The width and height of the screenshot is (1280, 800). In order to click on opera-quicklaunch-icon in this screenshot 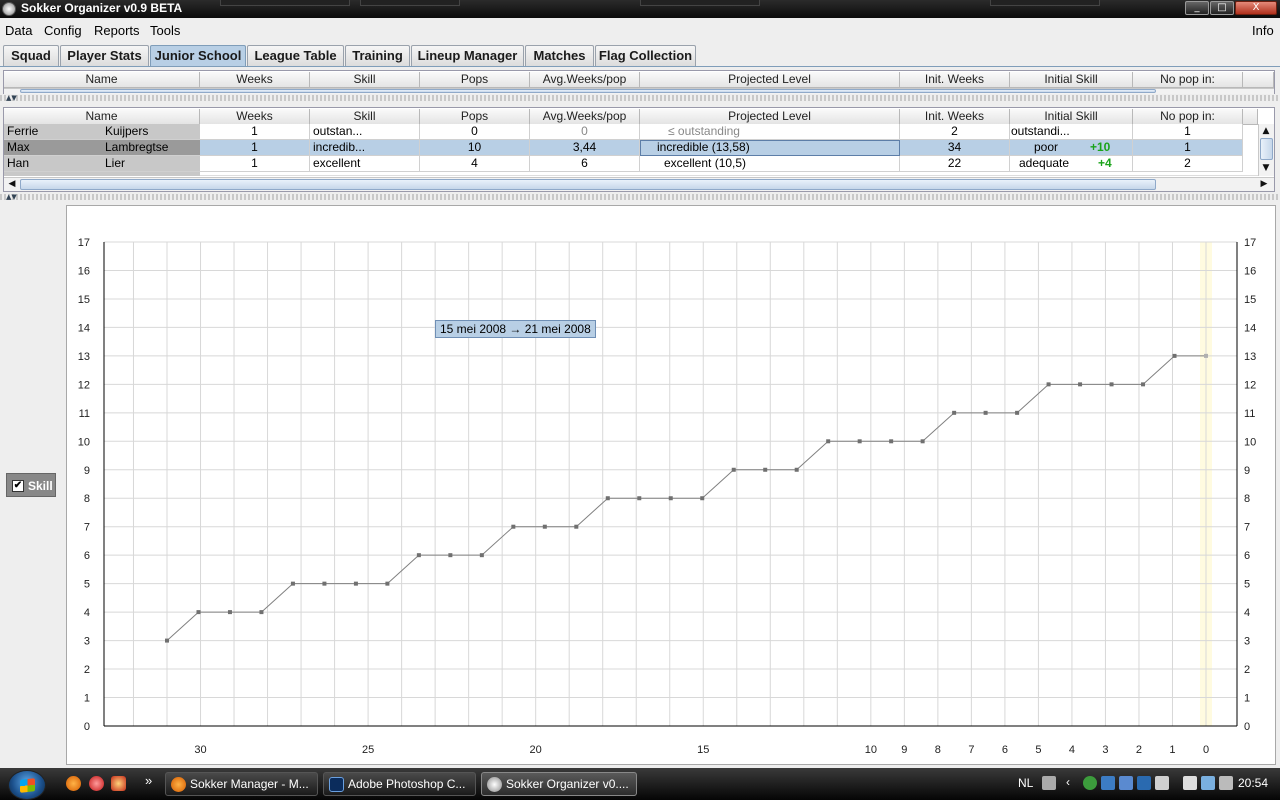, I will do `click(96, 783)`.